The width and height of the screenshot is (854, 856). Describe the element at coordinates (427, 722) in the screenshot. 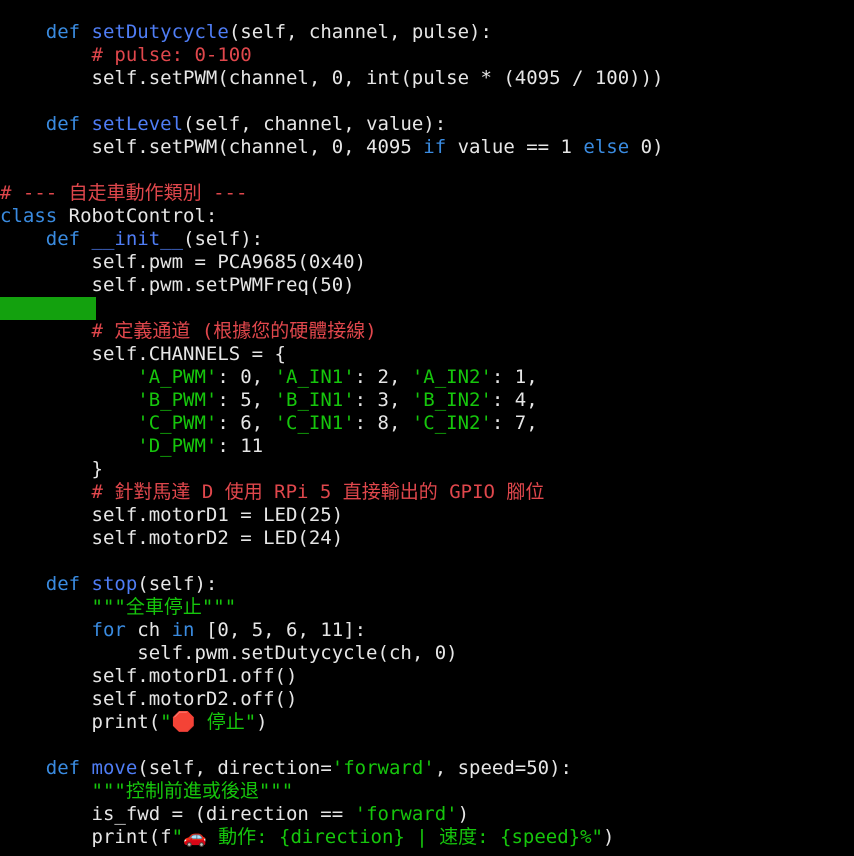

I see `code-line: print("🛑 停止")` at that location.